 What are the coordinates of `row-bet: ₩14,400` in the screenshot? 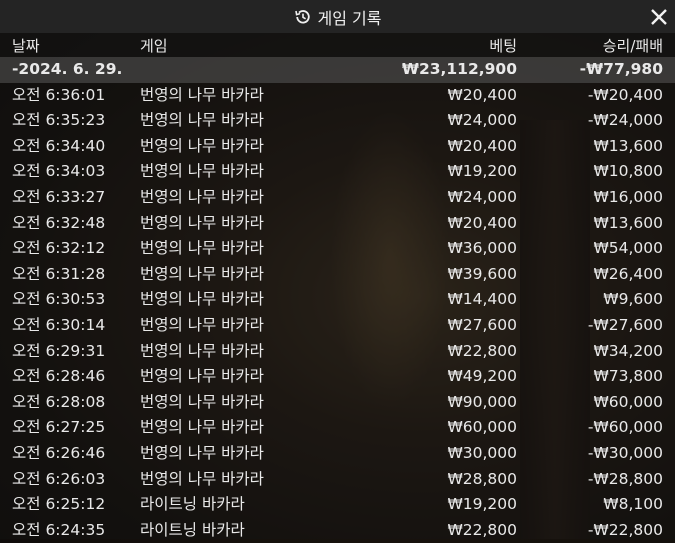 It's located at (482, 299).